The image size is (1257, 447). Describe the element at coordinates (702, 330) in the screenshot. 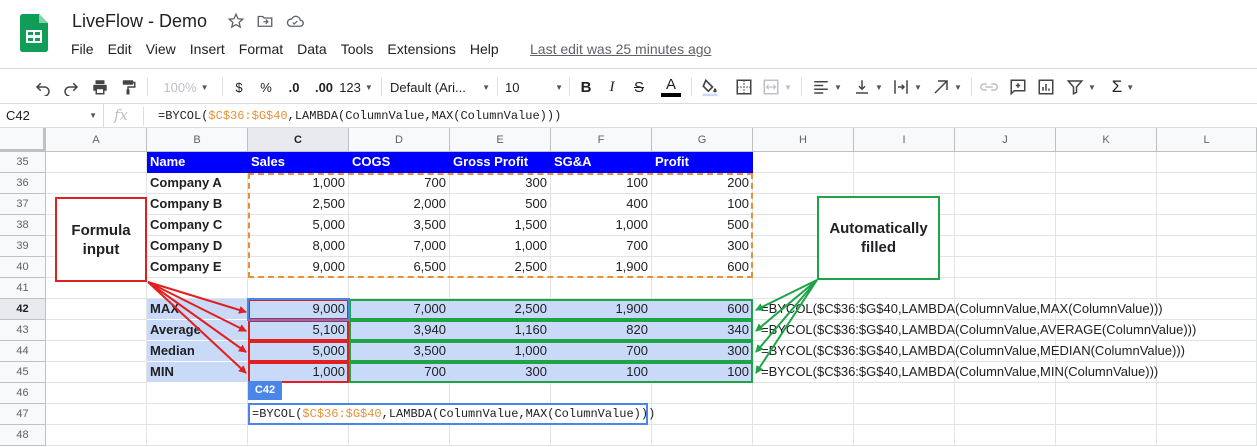

I see `summary-value-cell: 340` at that location.